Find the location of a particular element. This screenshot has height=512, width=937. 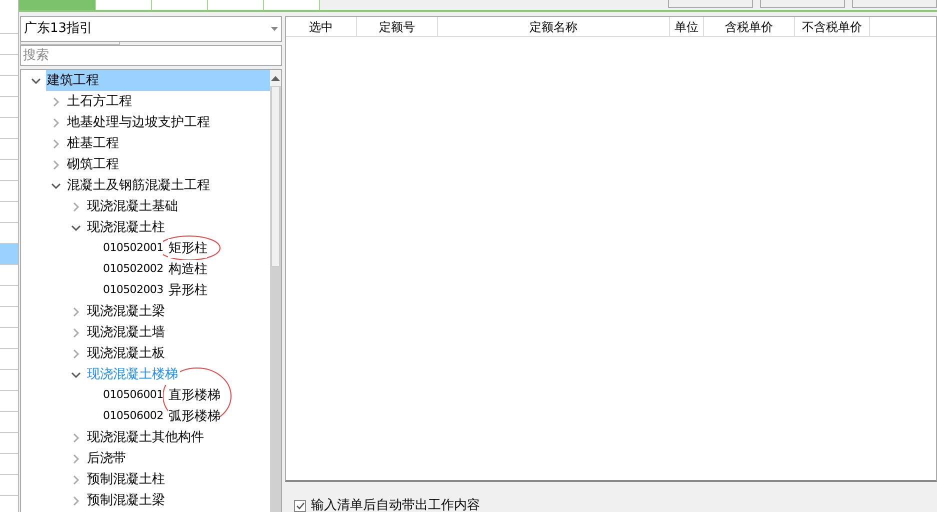

item-code: 010506001 is located at coordinates (133, 395).